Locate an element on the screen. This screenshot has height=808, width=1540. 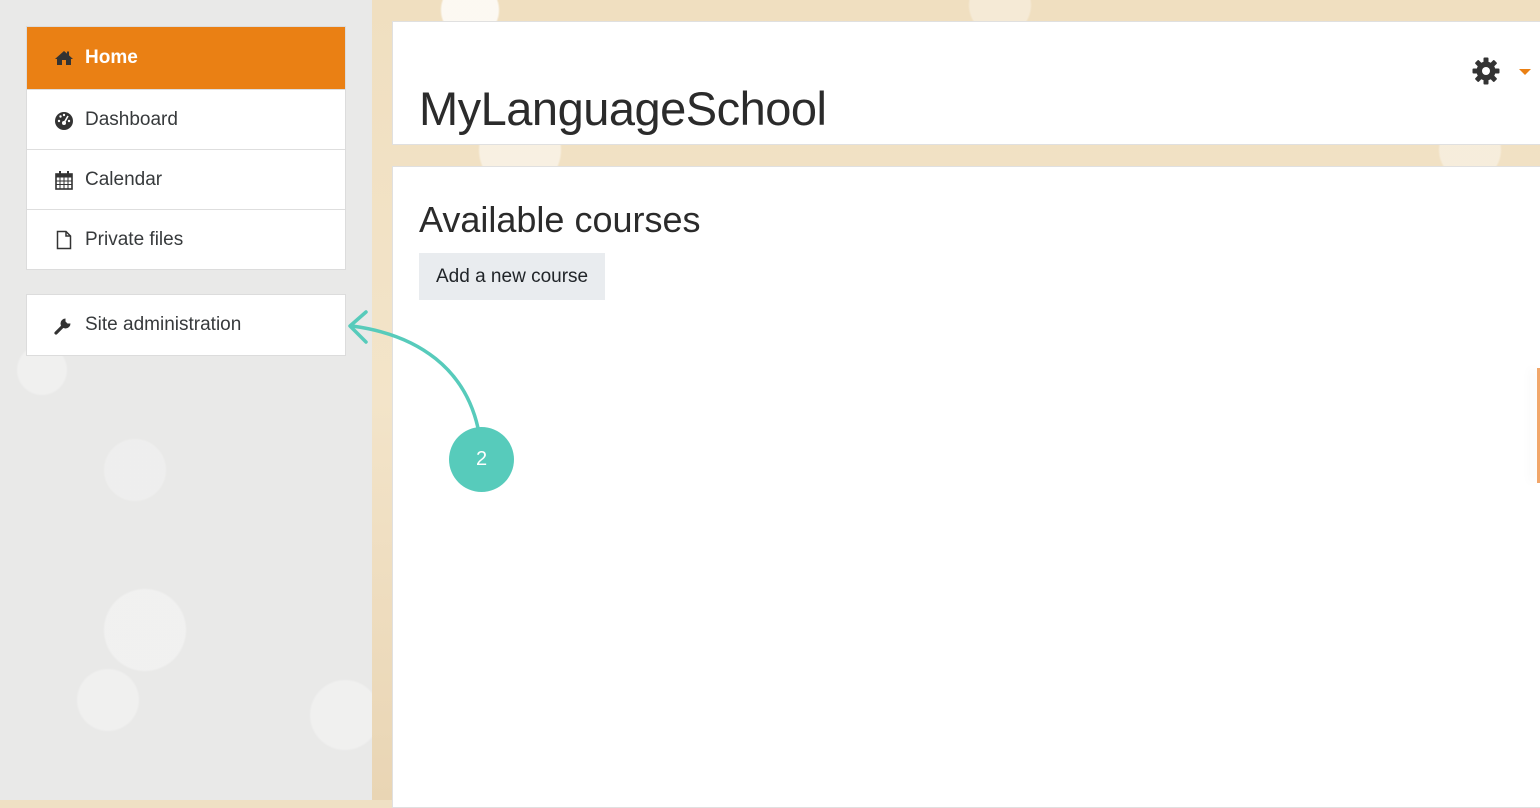
primary-nav: Home Dashboard Calendar Private files is located at coordinates (186, 148).